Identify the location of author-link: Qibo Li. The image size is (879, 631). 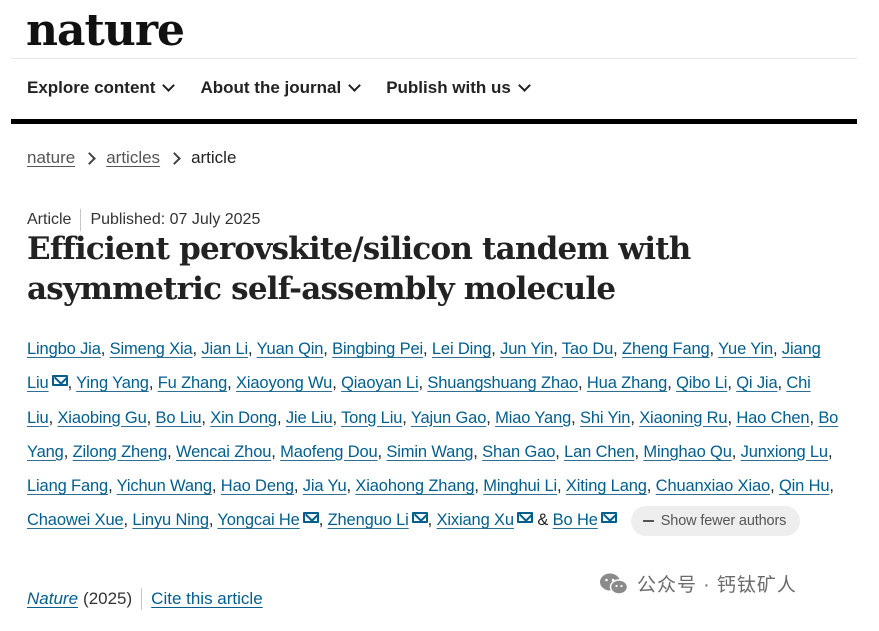
(701, 383).